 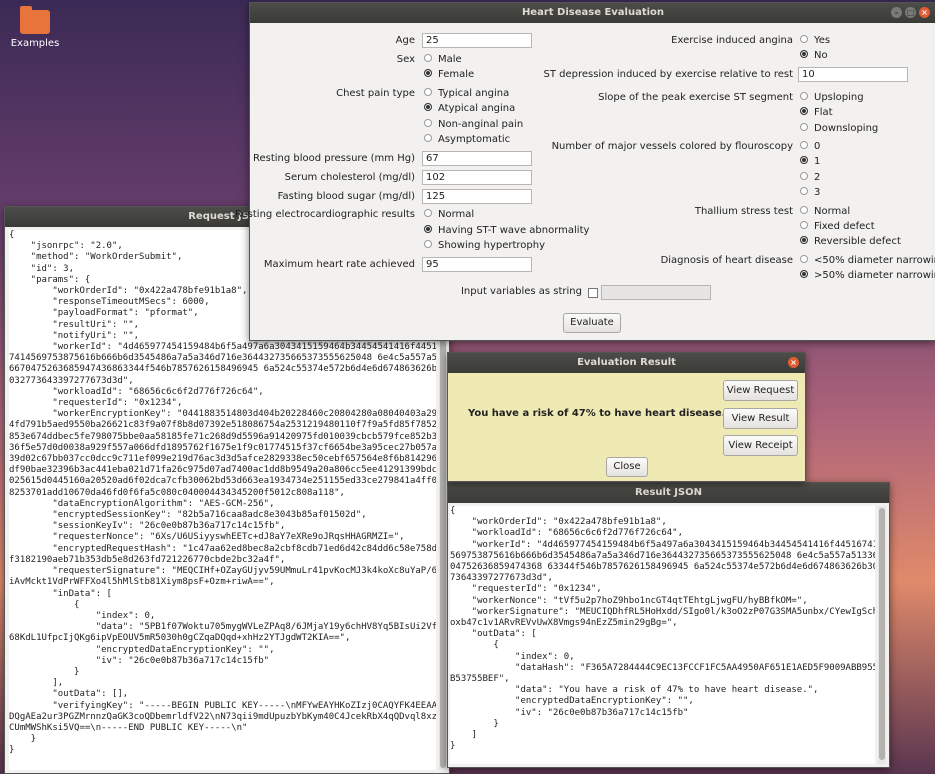 I want to click on vessels-1-label: 1, so click(x=817, y=161).